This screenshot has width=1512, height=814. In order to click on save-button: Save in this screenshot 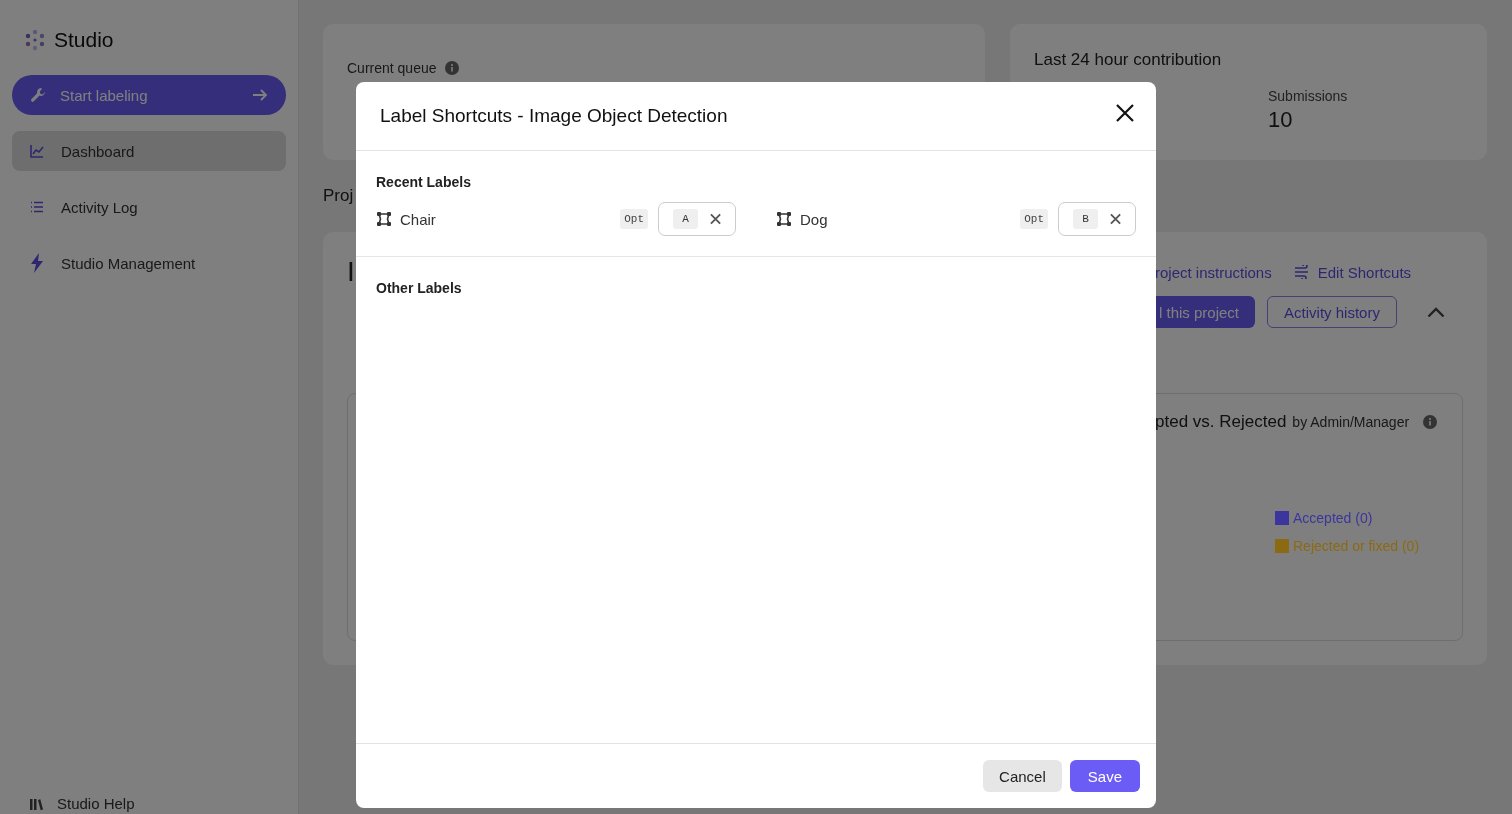, I will do `click(1104, 776)`.